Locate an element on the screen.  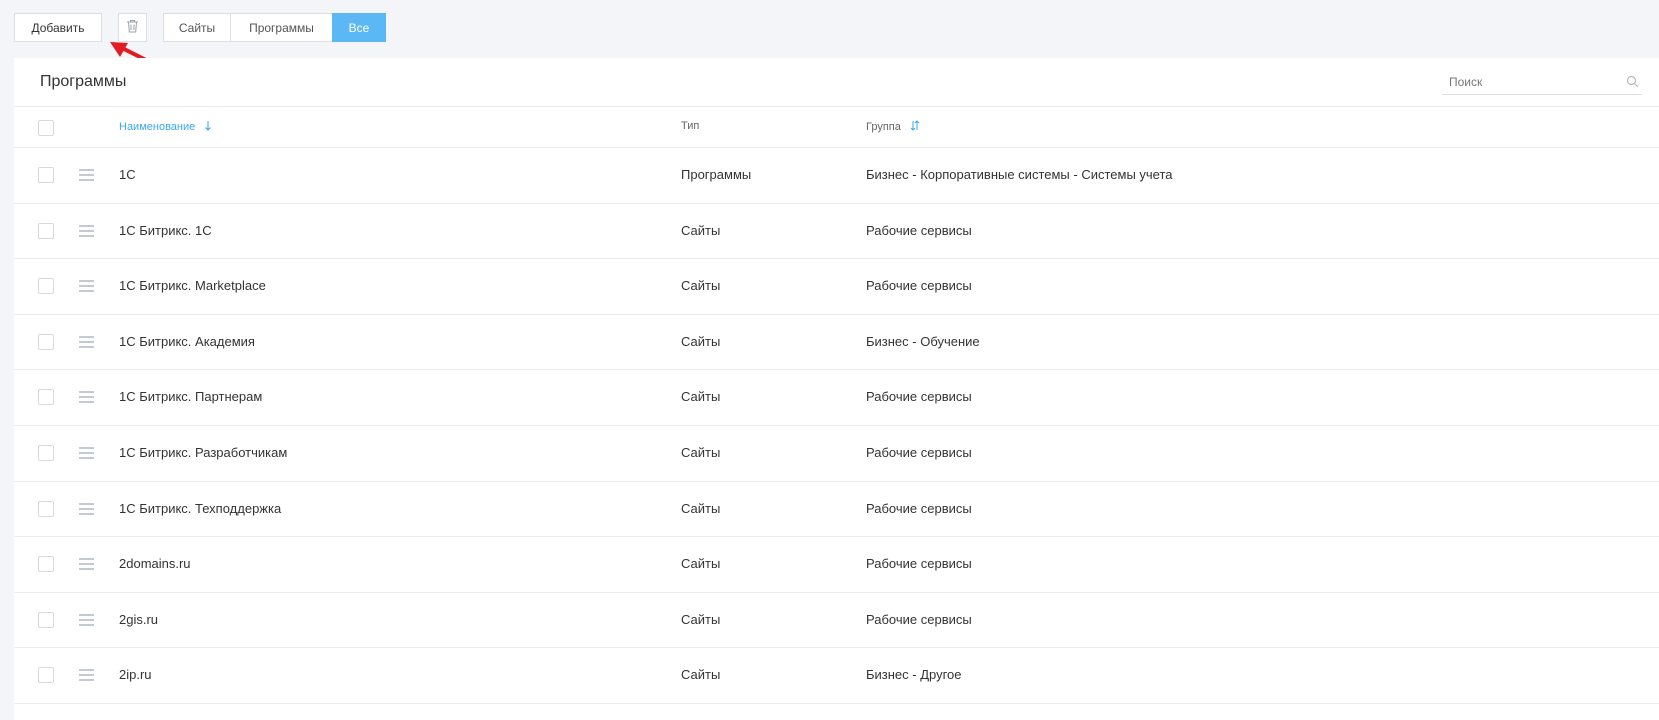
select-all-checkbox is located at coordinates (46, 128).